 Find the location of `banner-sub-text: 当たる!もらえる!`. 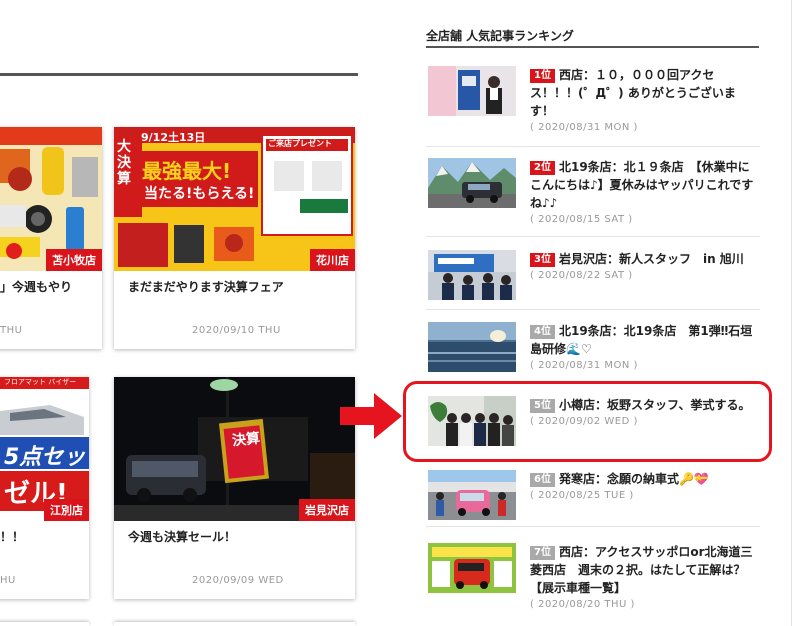

banner-sub-text: 当たる!もらえる! is located at coordinates (199, 194).